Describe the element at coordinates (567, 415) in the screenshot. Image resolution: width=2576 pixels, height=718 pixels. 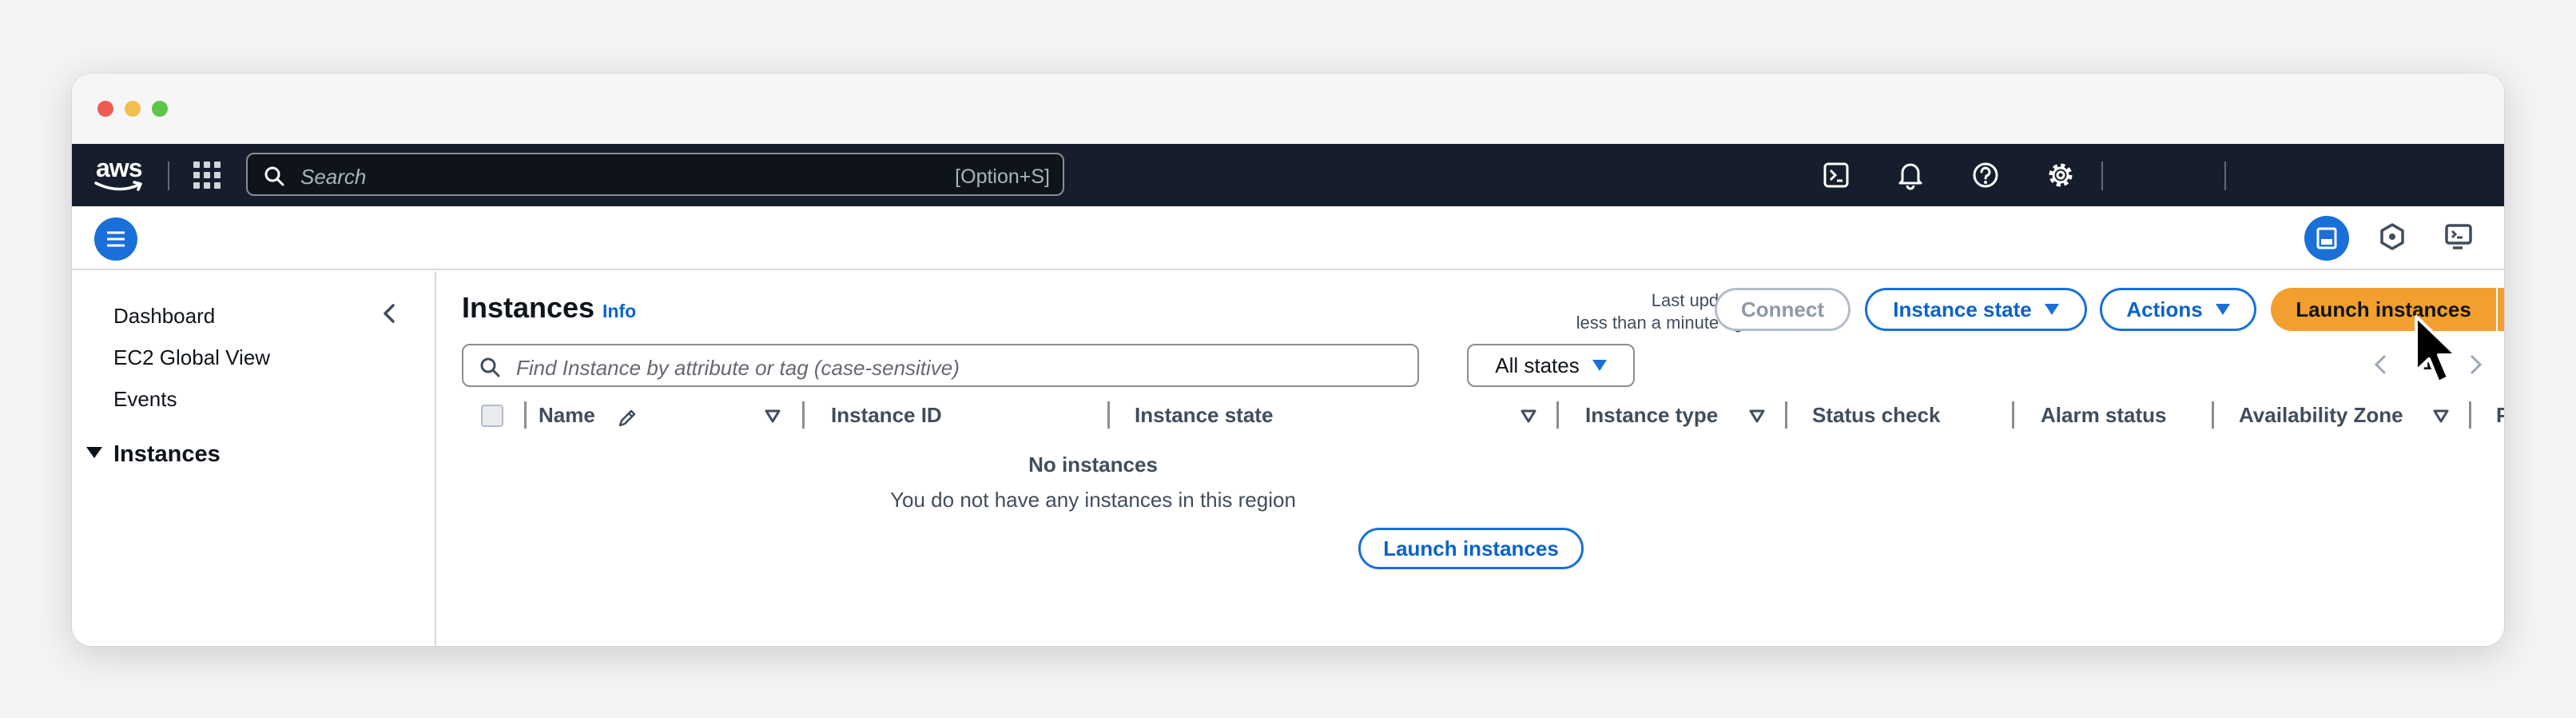
I see `column-header-name: Name` at that location.